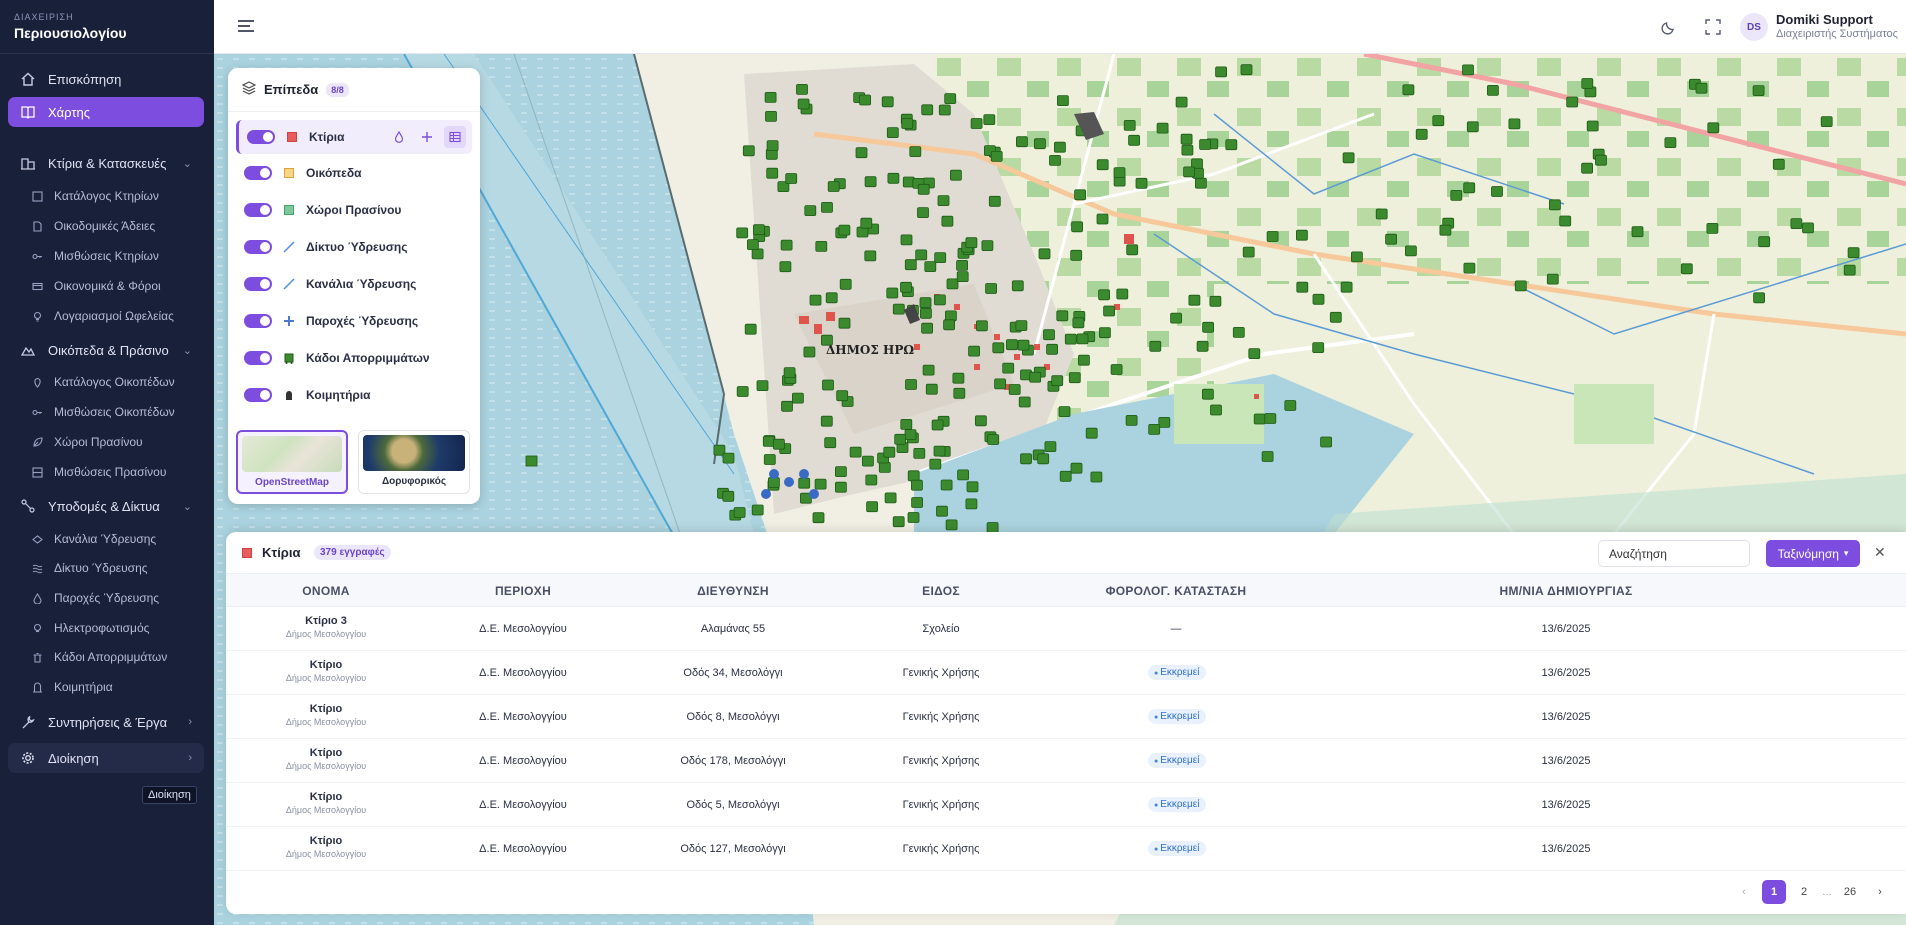  Describe the element at coordinates (119, 382) in the screenshot. I see `nav-plot-catalog: Κατάλογος Οικοπέδων` at that location.